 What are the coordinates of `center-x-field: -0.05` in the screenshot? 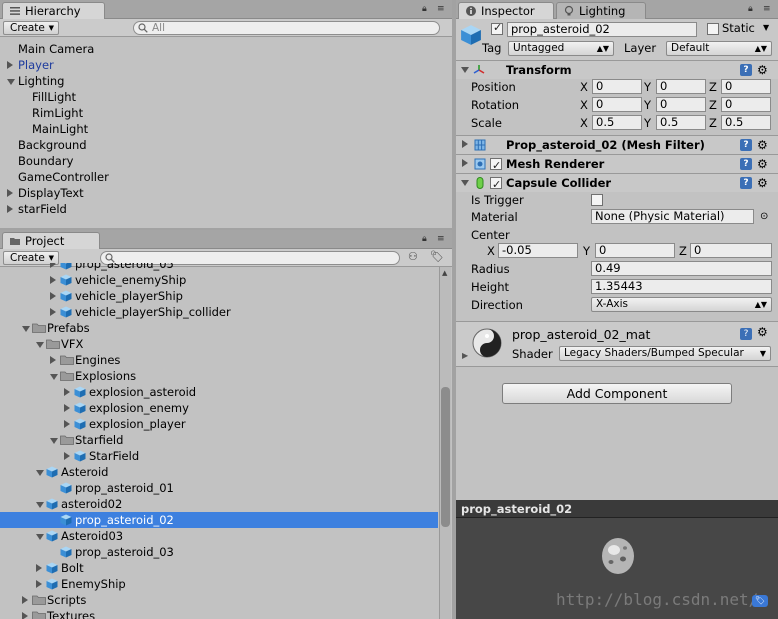 It's located at (538, 250).